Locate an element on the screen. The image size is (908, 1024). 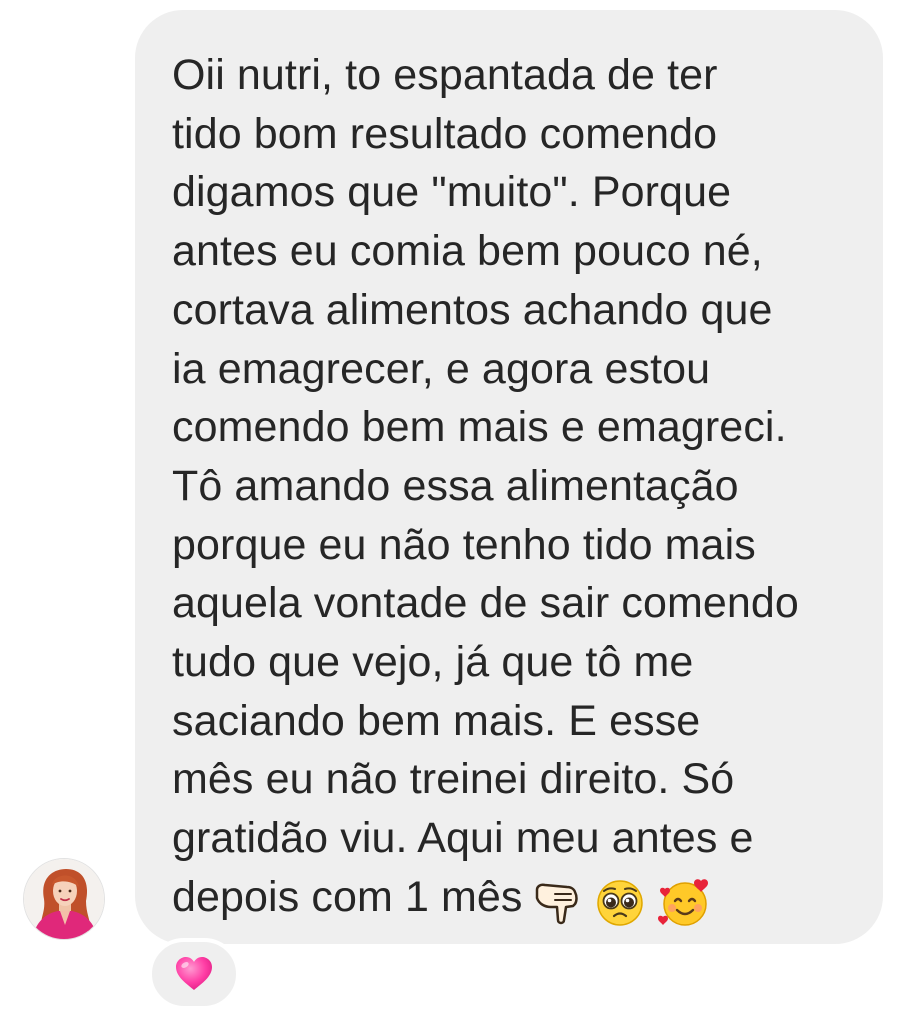
message-line: comendo bem mais e emagreci. is located at coordinates (479, 427).